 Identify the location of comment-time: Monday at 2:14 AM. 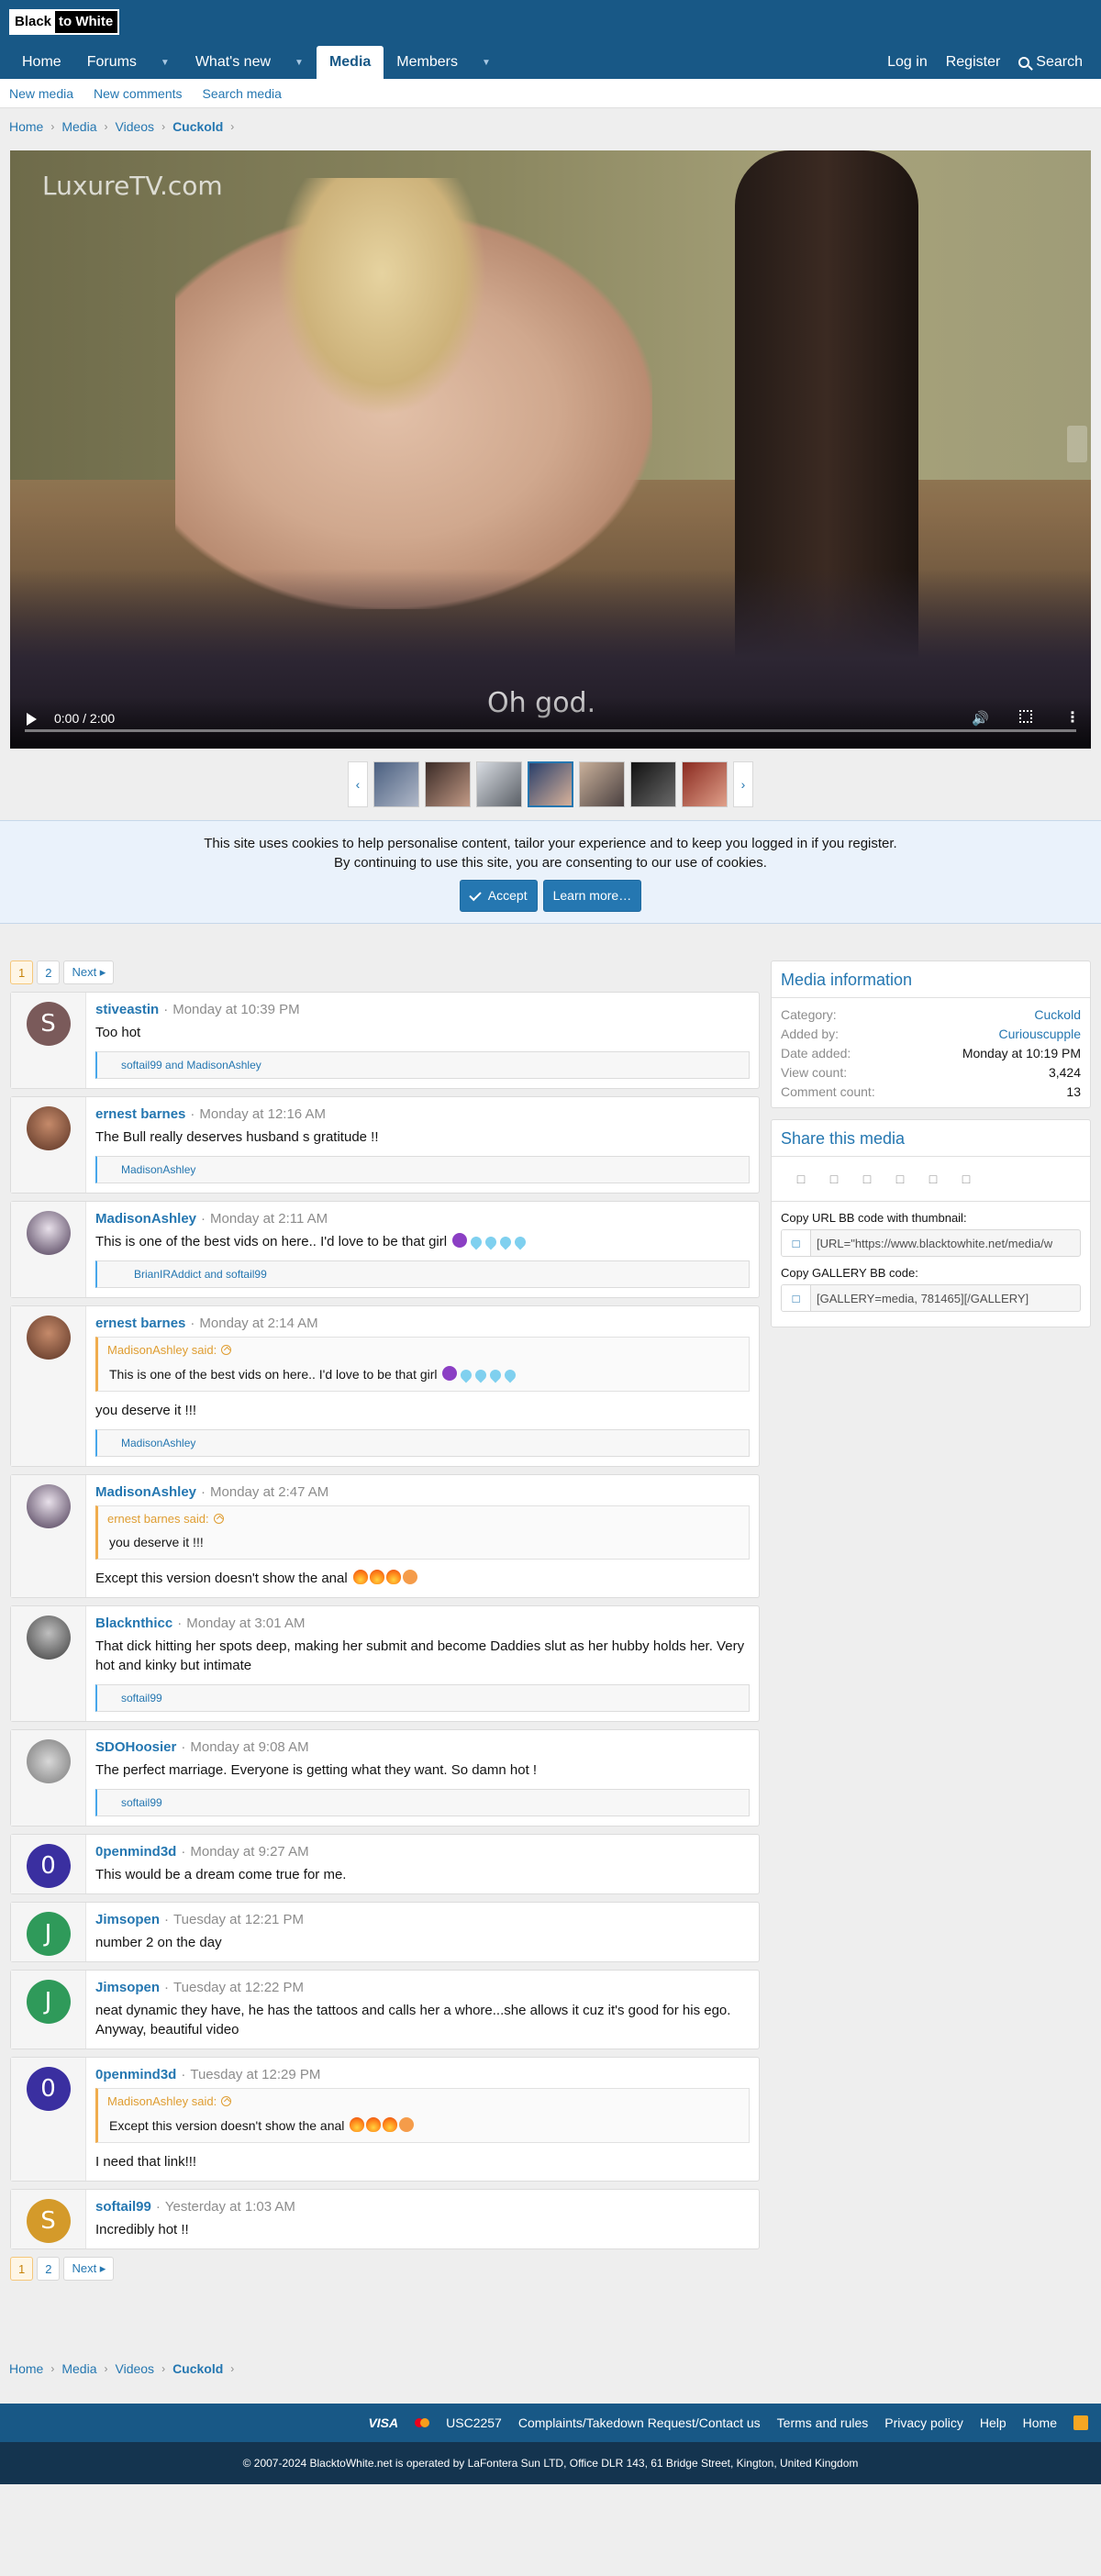
(258, 1323).